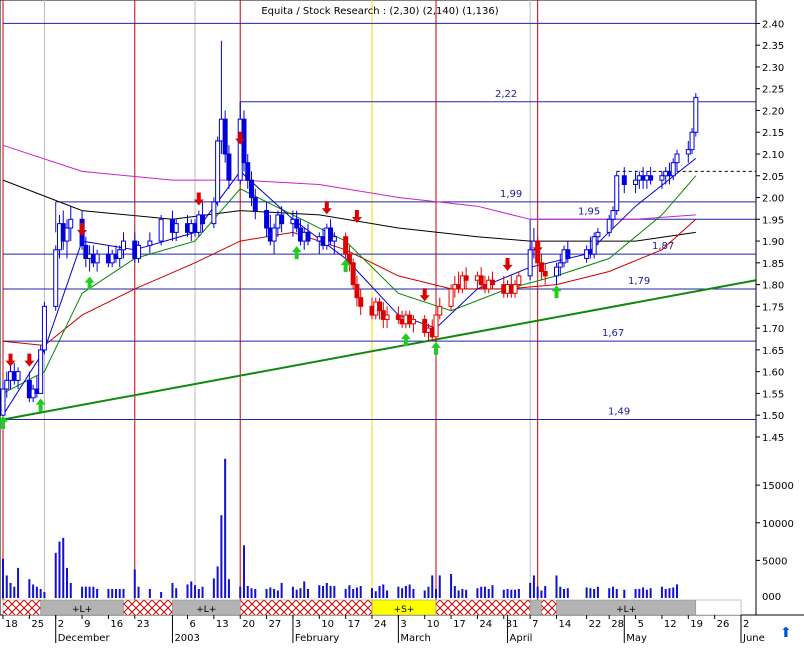  What do you see at coordinates (298, 624) in the screenshot?
I see `x-date-label: 3` at bounding box center [298, 624].